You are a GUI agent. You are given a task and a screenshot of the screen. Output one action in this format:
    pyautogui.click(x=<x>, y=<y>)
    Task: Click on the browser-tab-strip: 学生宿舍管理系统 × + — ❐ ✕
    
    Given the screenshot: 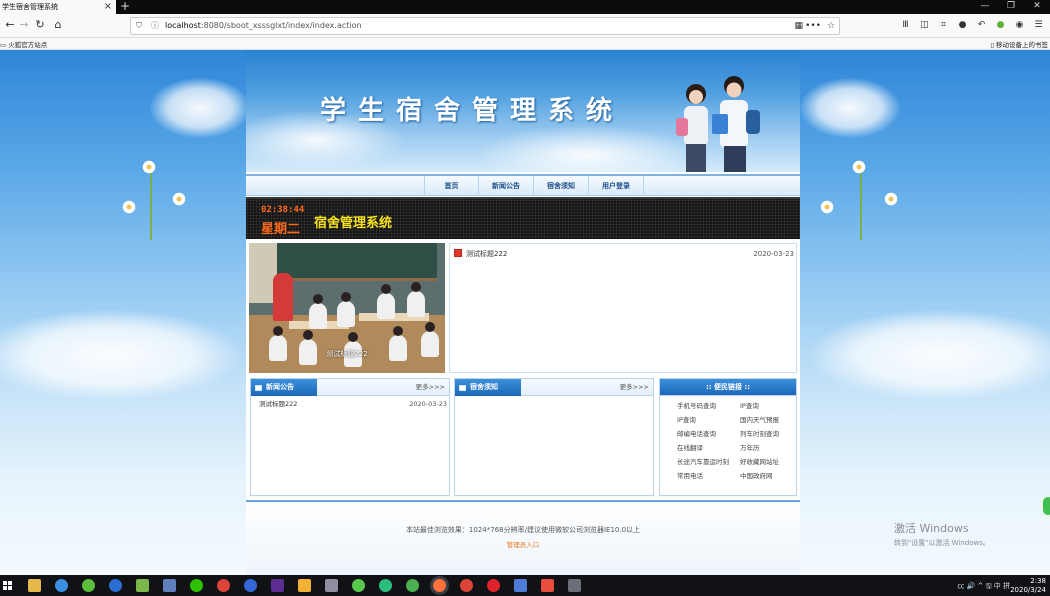 What is the action you would take?
    pyautogui.click(x=525, y=7)
    